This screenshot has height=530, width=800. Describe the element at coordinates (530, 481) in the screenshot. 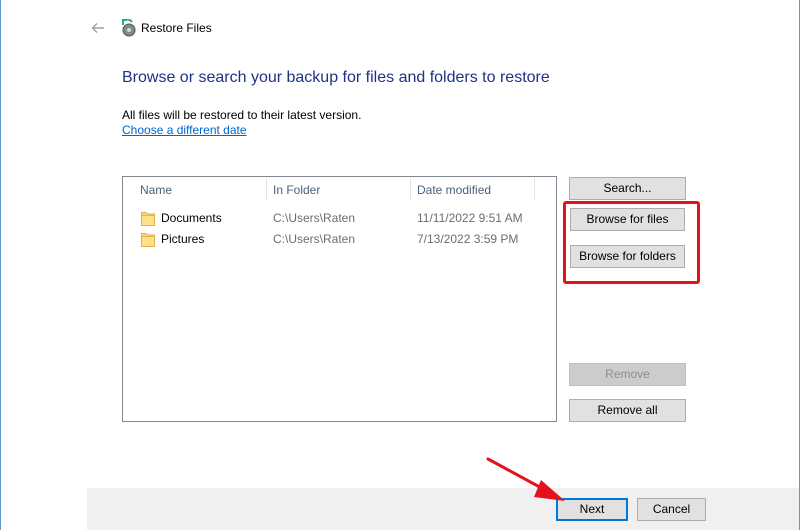

I see `annotation-arrow-icon` at that location.